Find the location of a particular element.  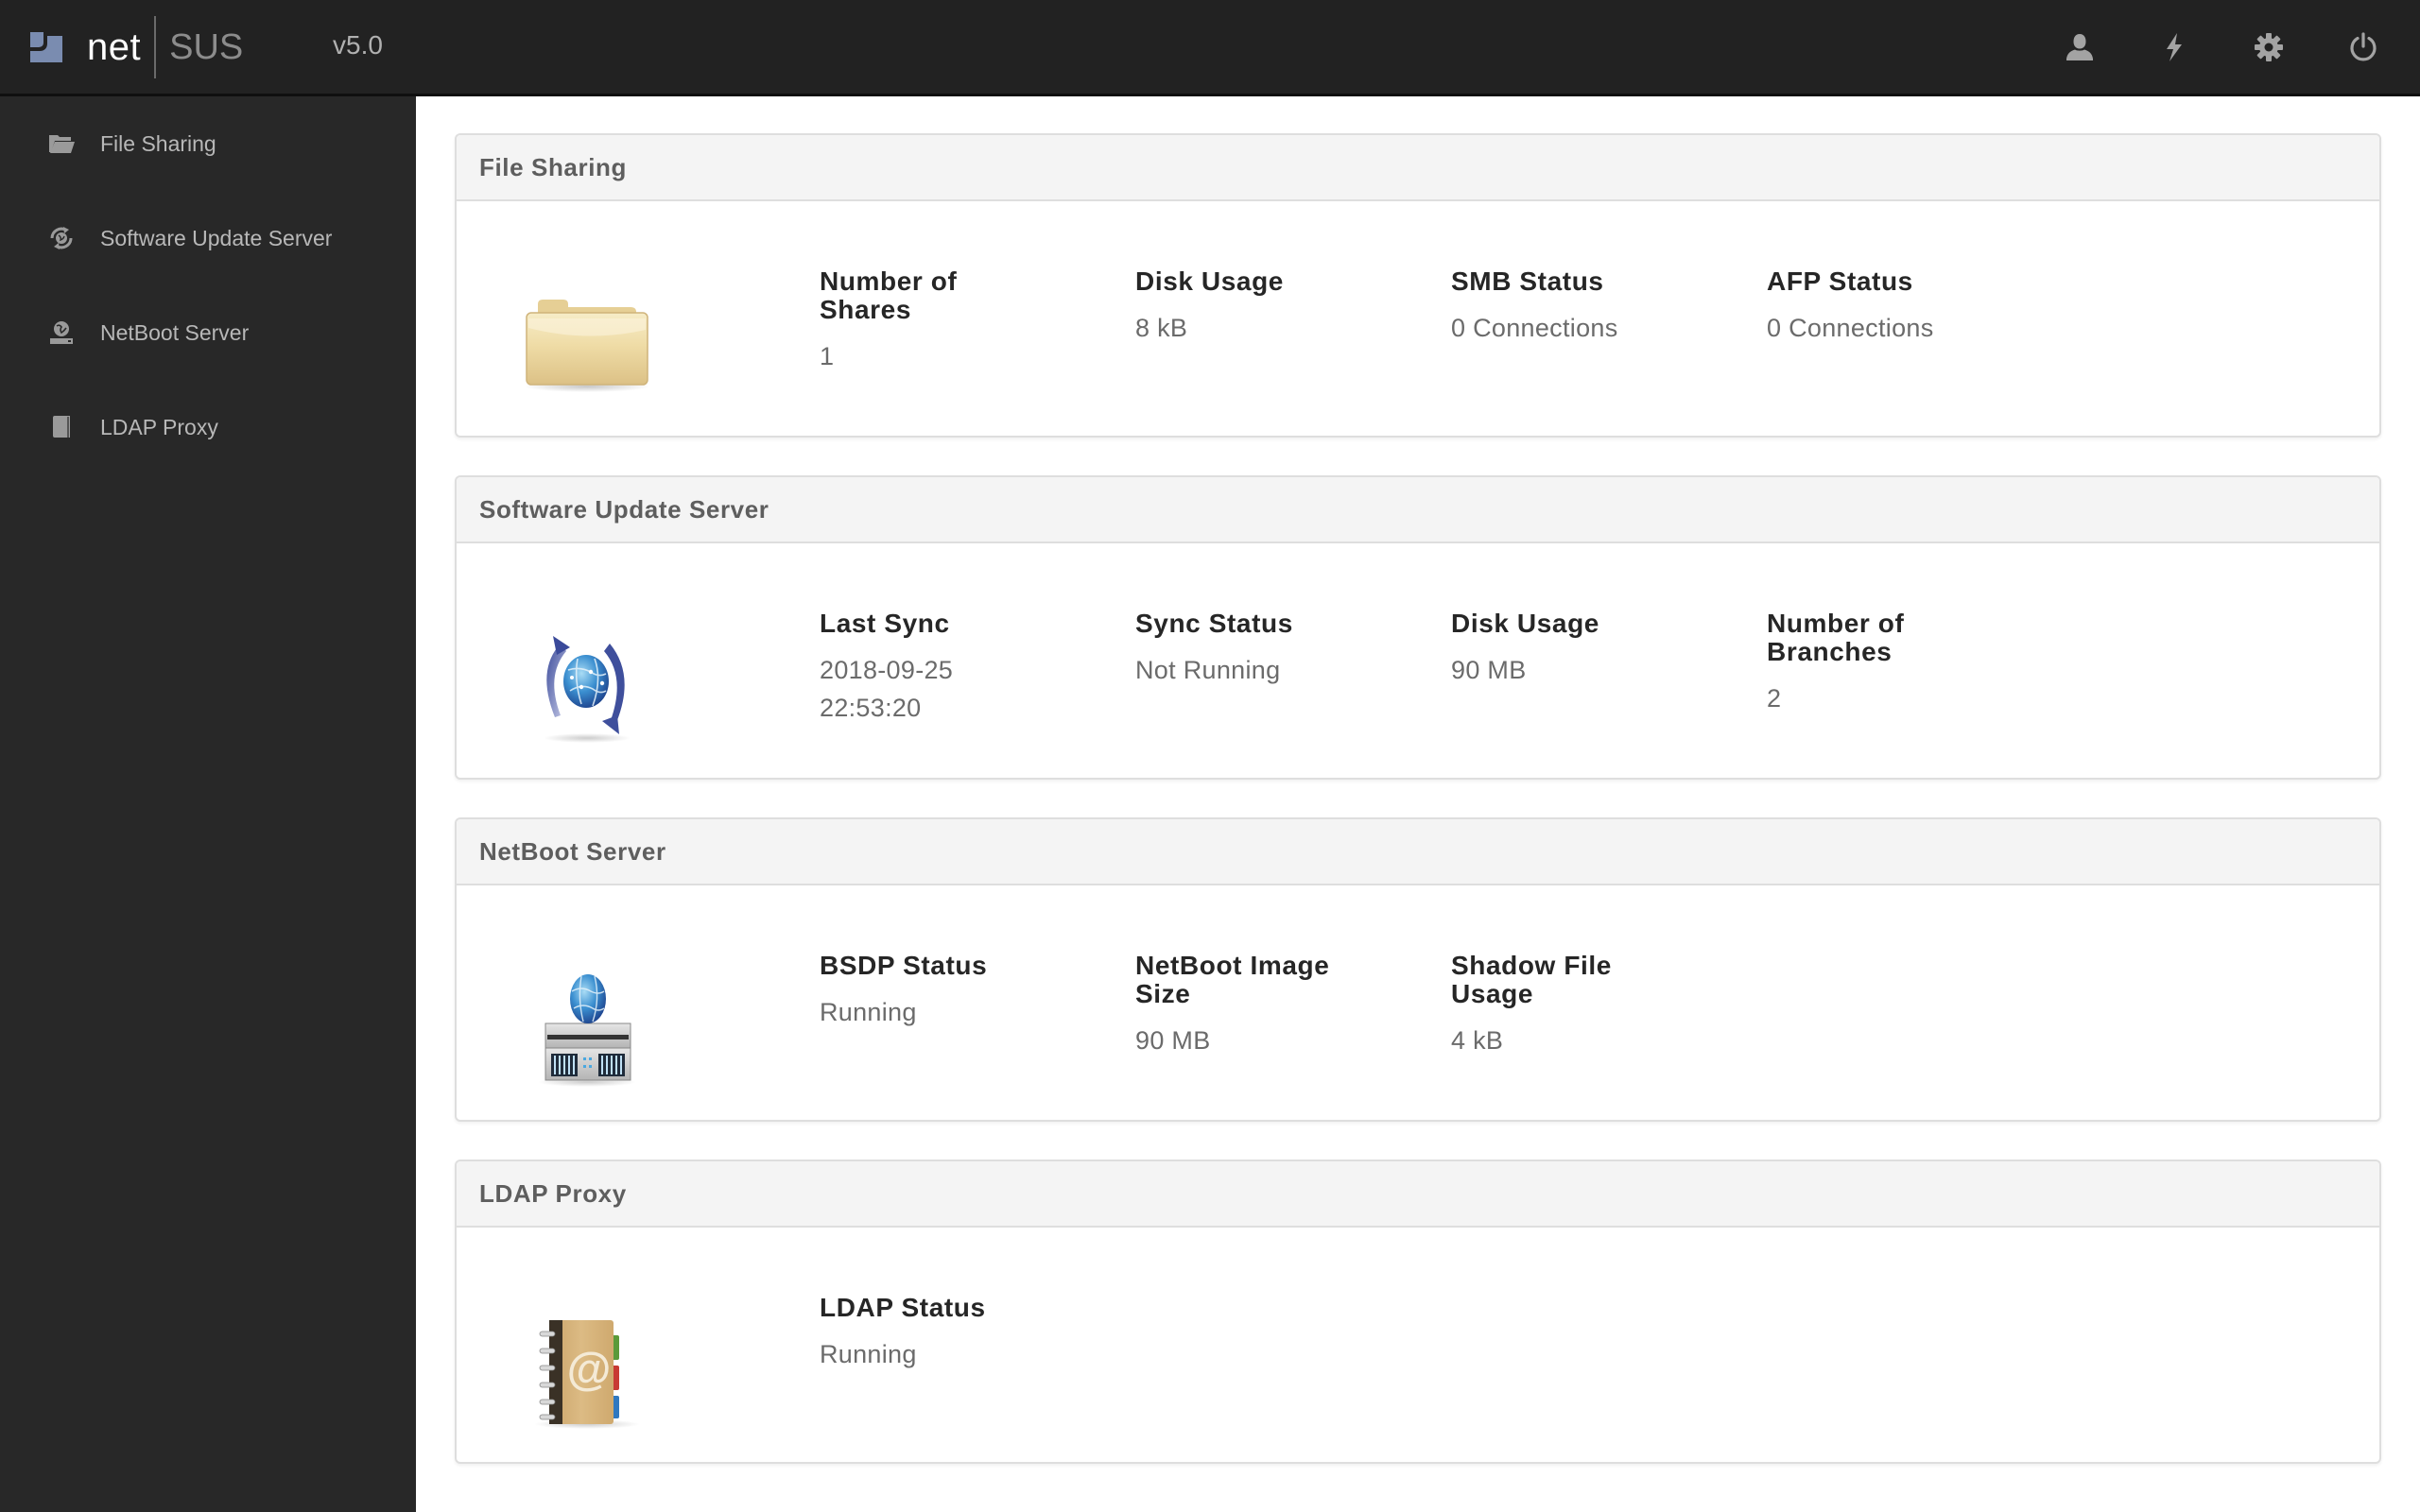

actions-button is located at coordinates (2174, 47).